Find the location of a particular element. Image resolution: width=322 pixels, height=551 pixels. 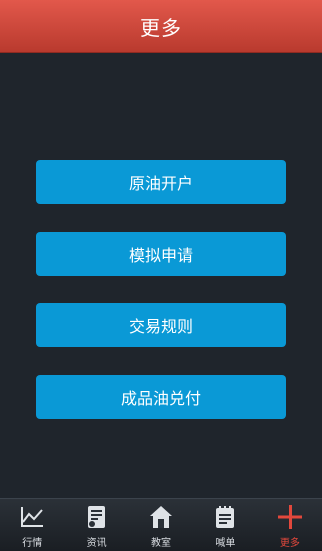

tab-news: 资讯 is located at coordinates (96, 525).